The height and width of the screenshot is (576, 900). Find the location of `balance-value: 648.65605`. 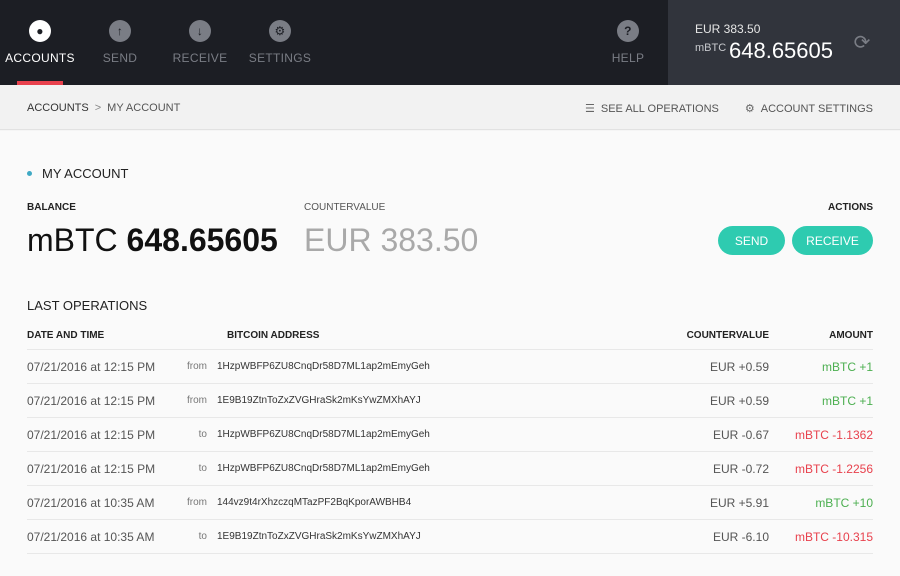

balance-value: 648.65605 is located at coordinates (202, 240).